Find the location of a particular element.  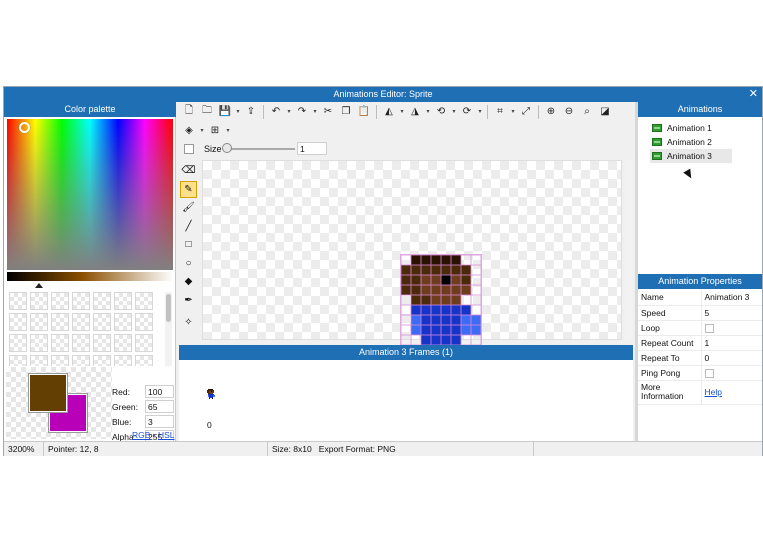

eyedropper-tool-icon: ✒ is located at coordinates (188, 300).